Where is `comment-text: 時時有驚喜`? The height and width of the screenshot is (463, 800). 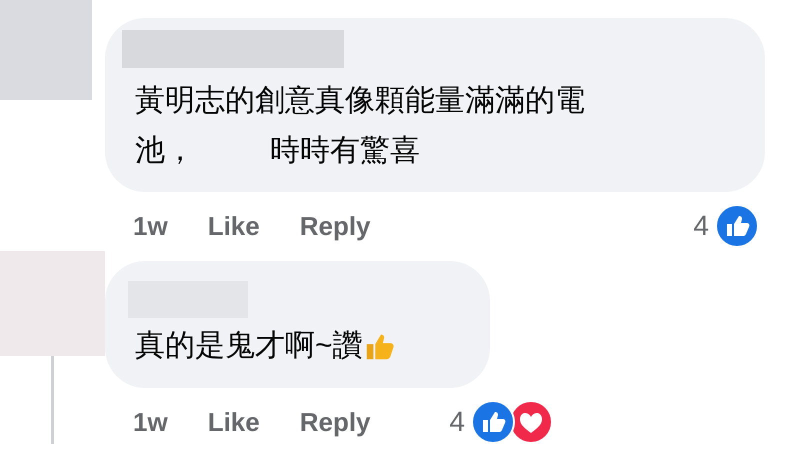
comment-text: 時時有驚喜 is located at coordinates (345, 151).